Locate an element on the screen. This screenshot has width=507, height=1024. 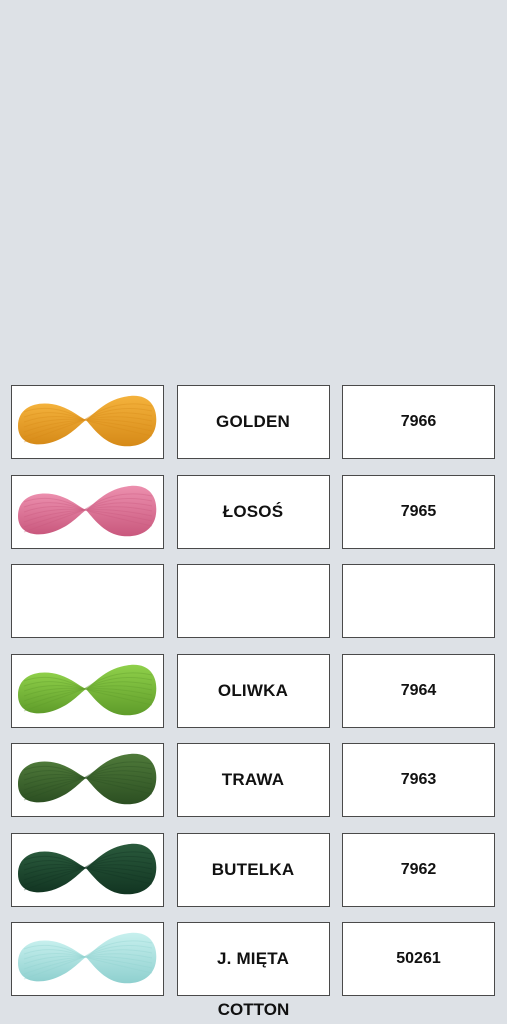
color-name-cell: OLIWKA is located at coordinates (253, 690).